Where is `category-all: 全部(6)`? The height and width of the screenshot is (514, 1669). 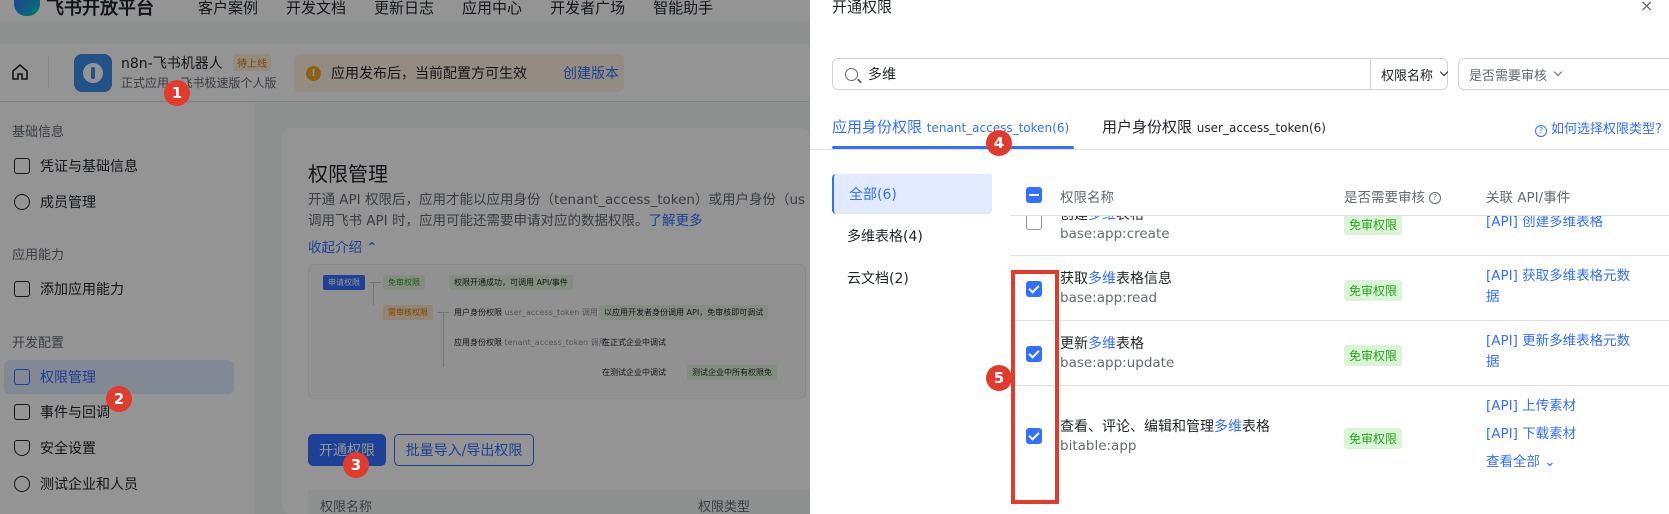
category-all: 全部(6) is located at coordinates (912, 194).